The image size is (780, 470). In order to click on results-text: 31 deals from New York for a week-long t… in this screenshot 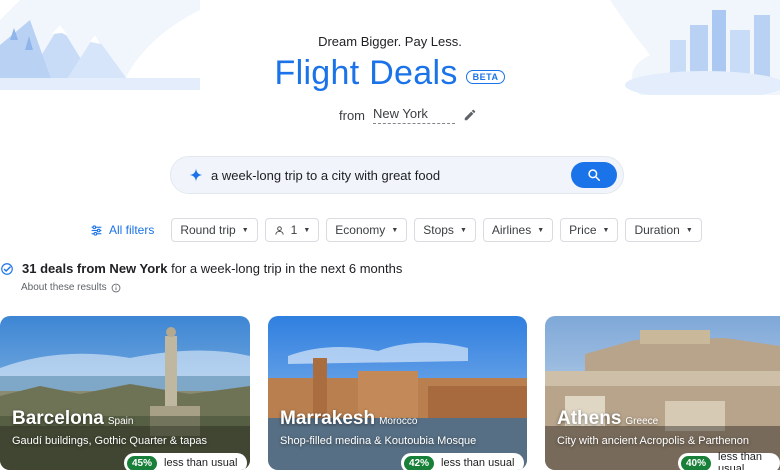, I will do `click(212, 268)`.